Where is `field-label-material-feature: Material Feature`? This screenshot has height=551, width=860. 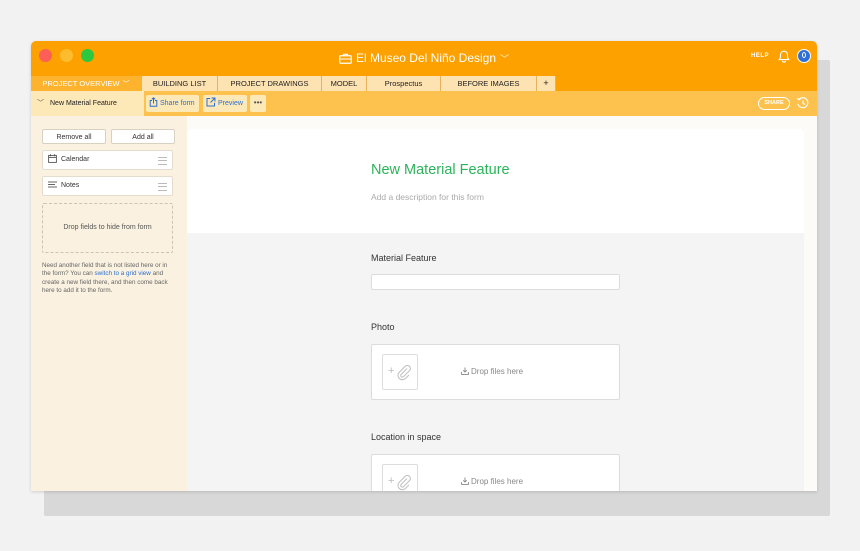 field-label-material-feature: Material Feature is located at coordinates (404, 258).